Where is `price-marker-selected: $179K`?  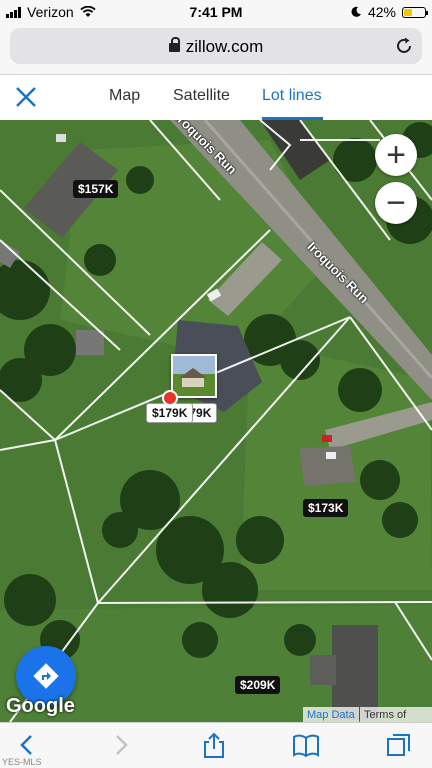
price-marker-selected: $179K is located at coordinates (170, 413).